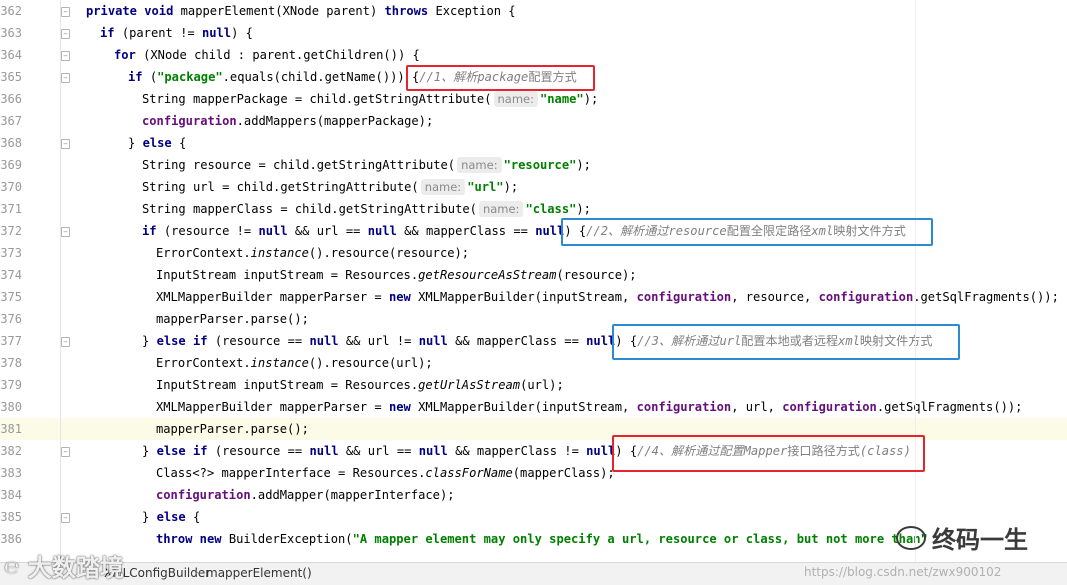 The width and height of the screenshot is (1067, 585). What do you see at coordinates (11, 143) in the screenshot?
I see `line-number: 368` at bounding box center [11, 143].